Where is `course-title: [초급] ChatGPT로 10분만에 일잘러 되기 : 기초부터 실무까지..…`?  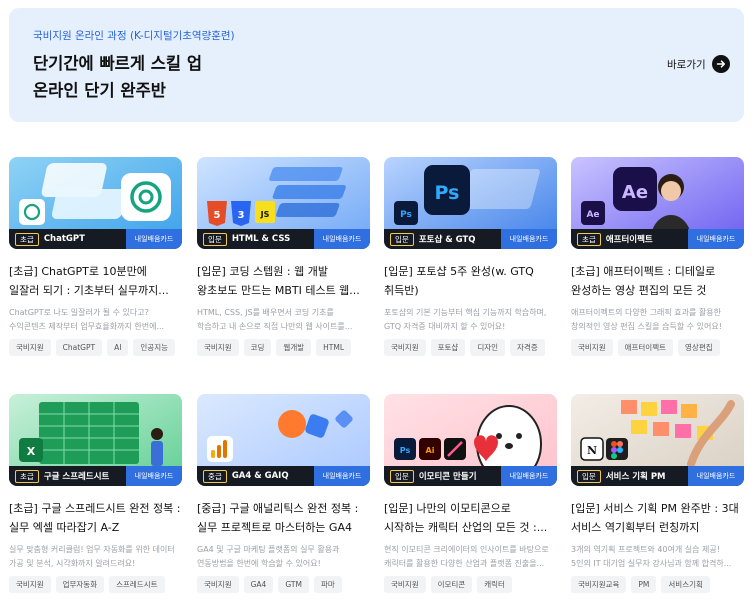 course-title: [초급] ChatGPT로 10분만에 일잘러 되기 : 기초부터 실무까지..… is located at coordinates (95, 281).